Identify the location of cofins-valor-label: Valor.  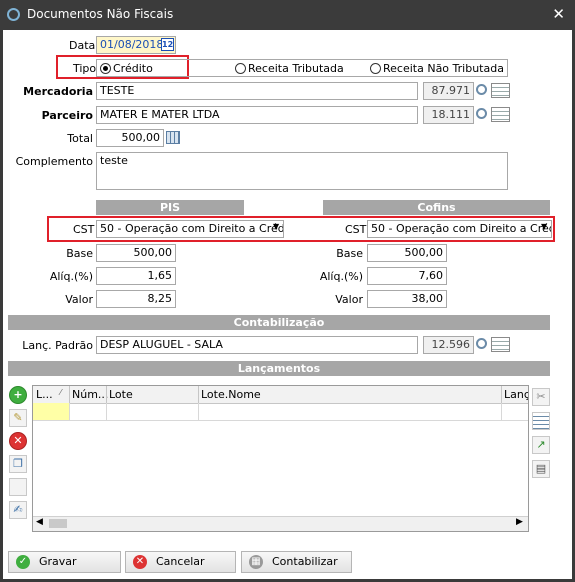
(349, 299).